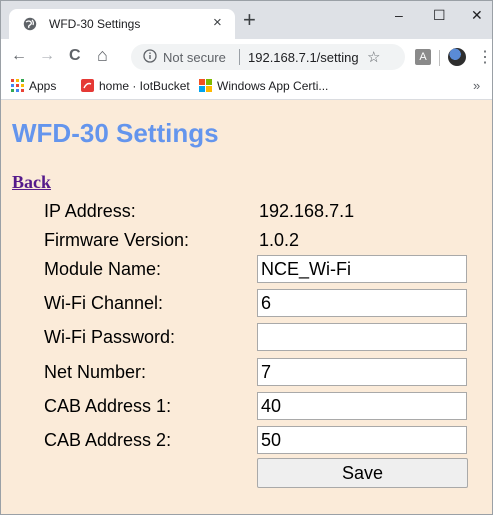 This screenshot has width=493, height=515. What do you see at coordinates (362, 337) in the screenshot?
I see `wifi-password-input` at bounding box center [362, 337].